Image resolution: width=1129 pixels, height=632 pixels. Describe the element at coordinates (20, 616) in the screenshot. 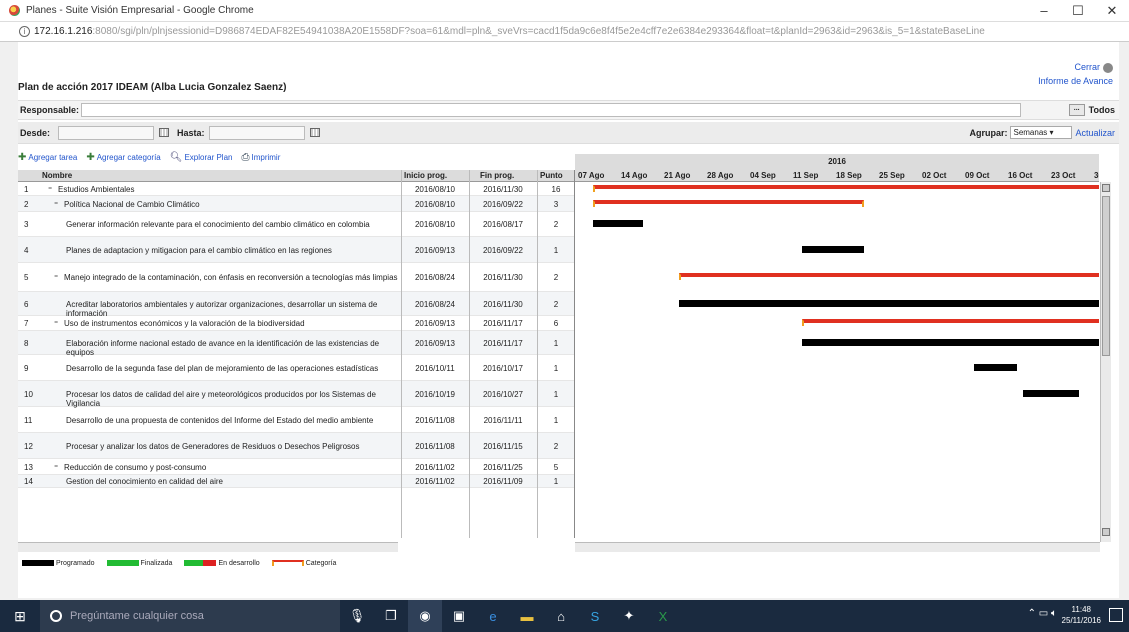

I see `windows-start-icon: ⊞` at that location.